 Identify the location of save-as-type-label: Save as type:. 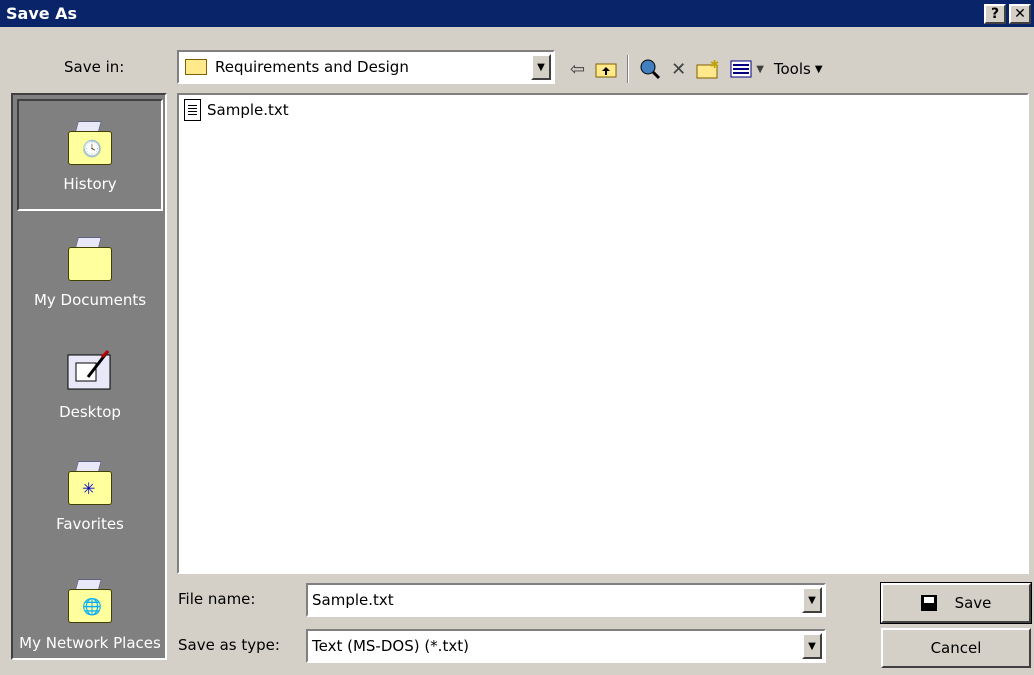
(229, 645).